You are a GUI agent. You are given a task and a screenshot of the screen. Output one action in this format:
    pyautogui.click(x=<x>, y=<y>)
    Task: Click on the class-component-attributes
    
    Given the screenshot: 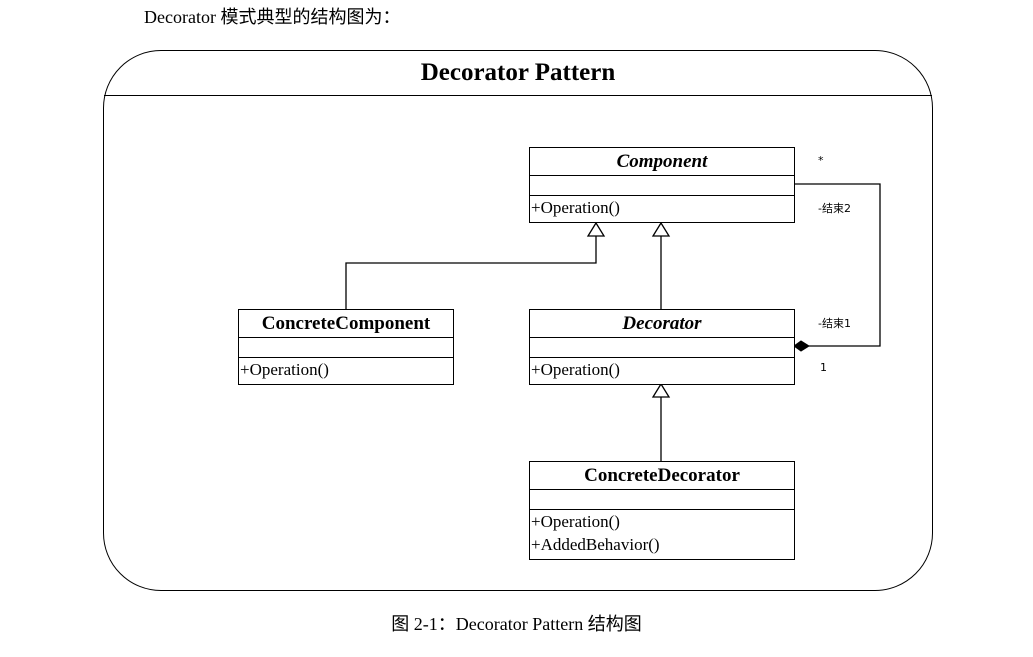 What is the action you would take?
    pyautogui.click(x=662, y=186)
    